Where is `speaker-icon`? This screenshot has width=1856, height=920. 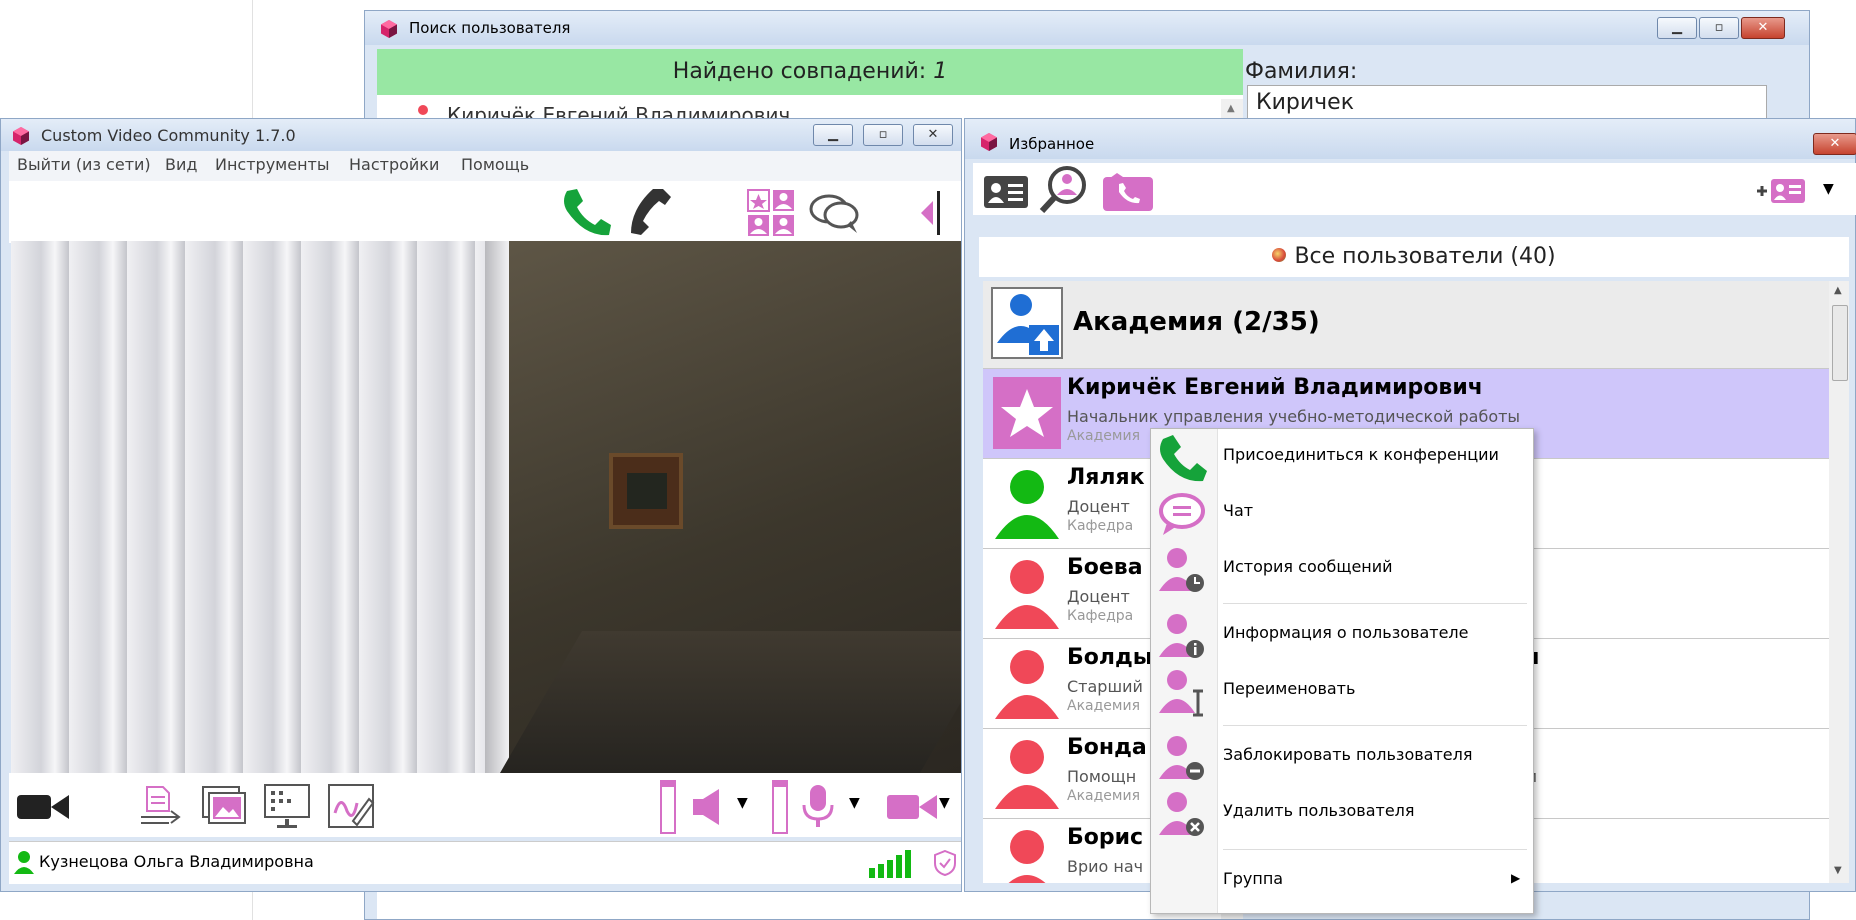
speaker-icon is located at coordinates (709, 807).